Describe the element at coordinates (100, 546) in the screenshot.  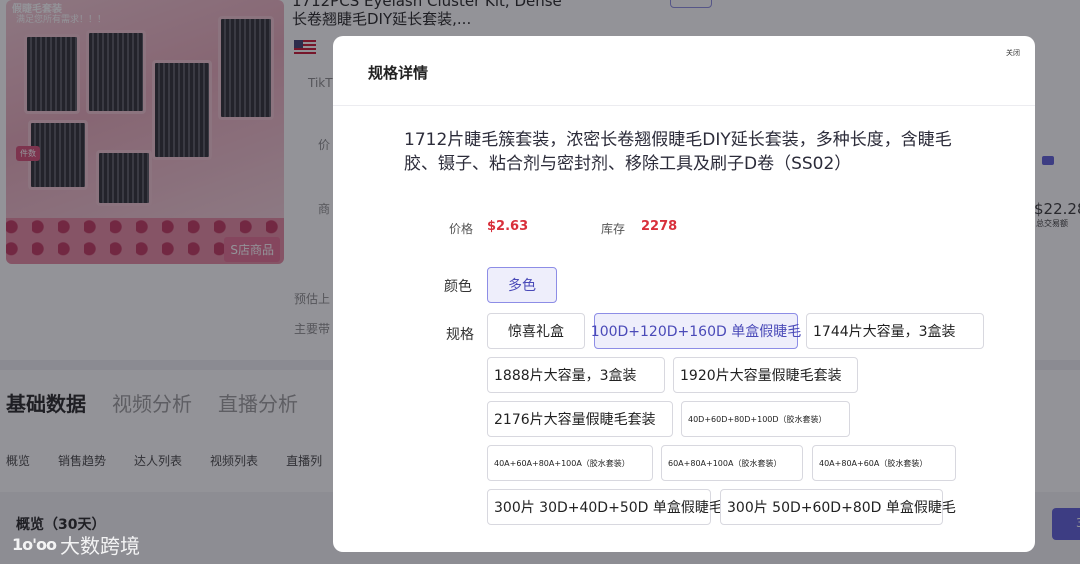
I see `watermark-text: 大数跨境` at that location.